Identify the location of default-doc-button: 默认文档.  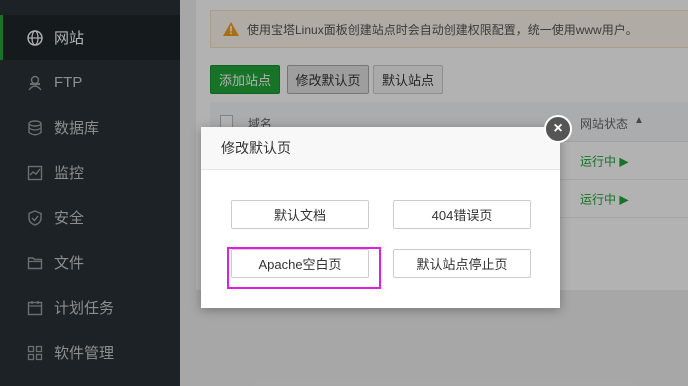
(300, 214).